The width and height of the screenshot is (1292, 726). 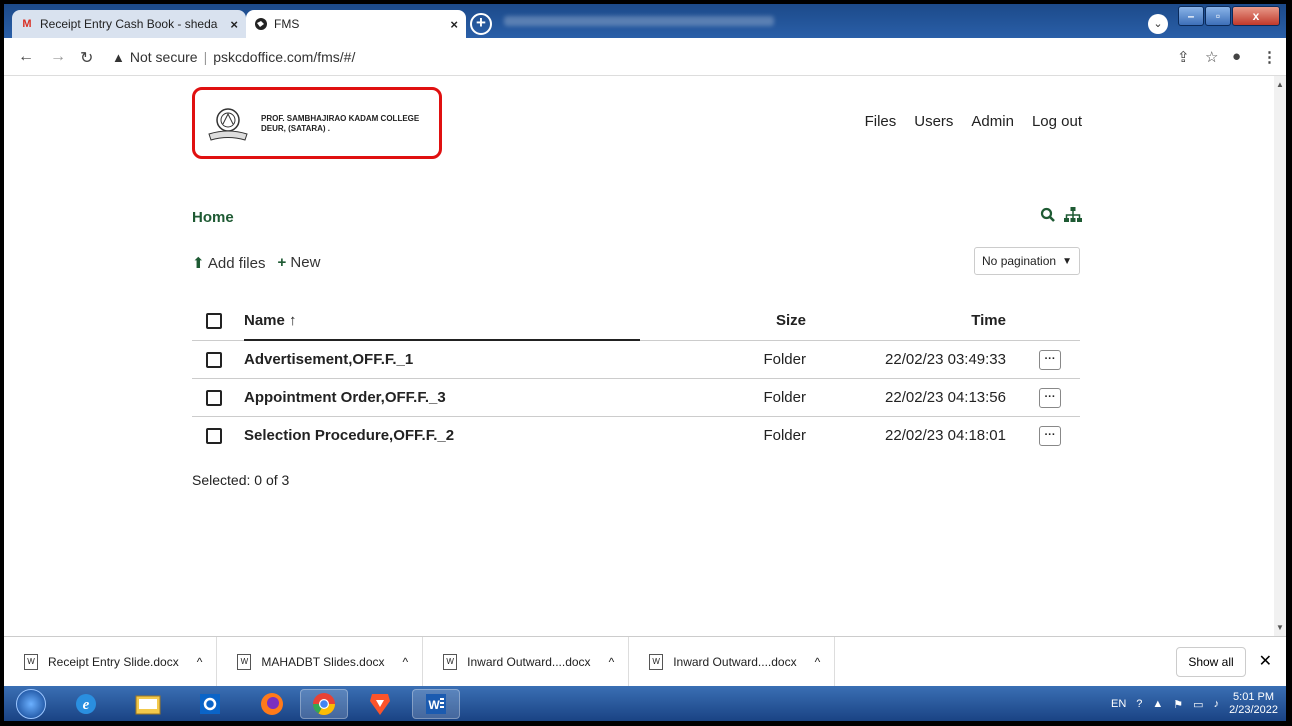 I want to click on college-emblem-icon, so click(x=228, y=124).